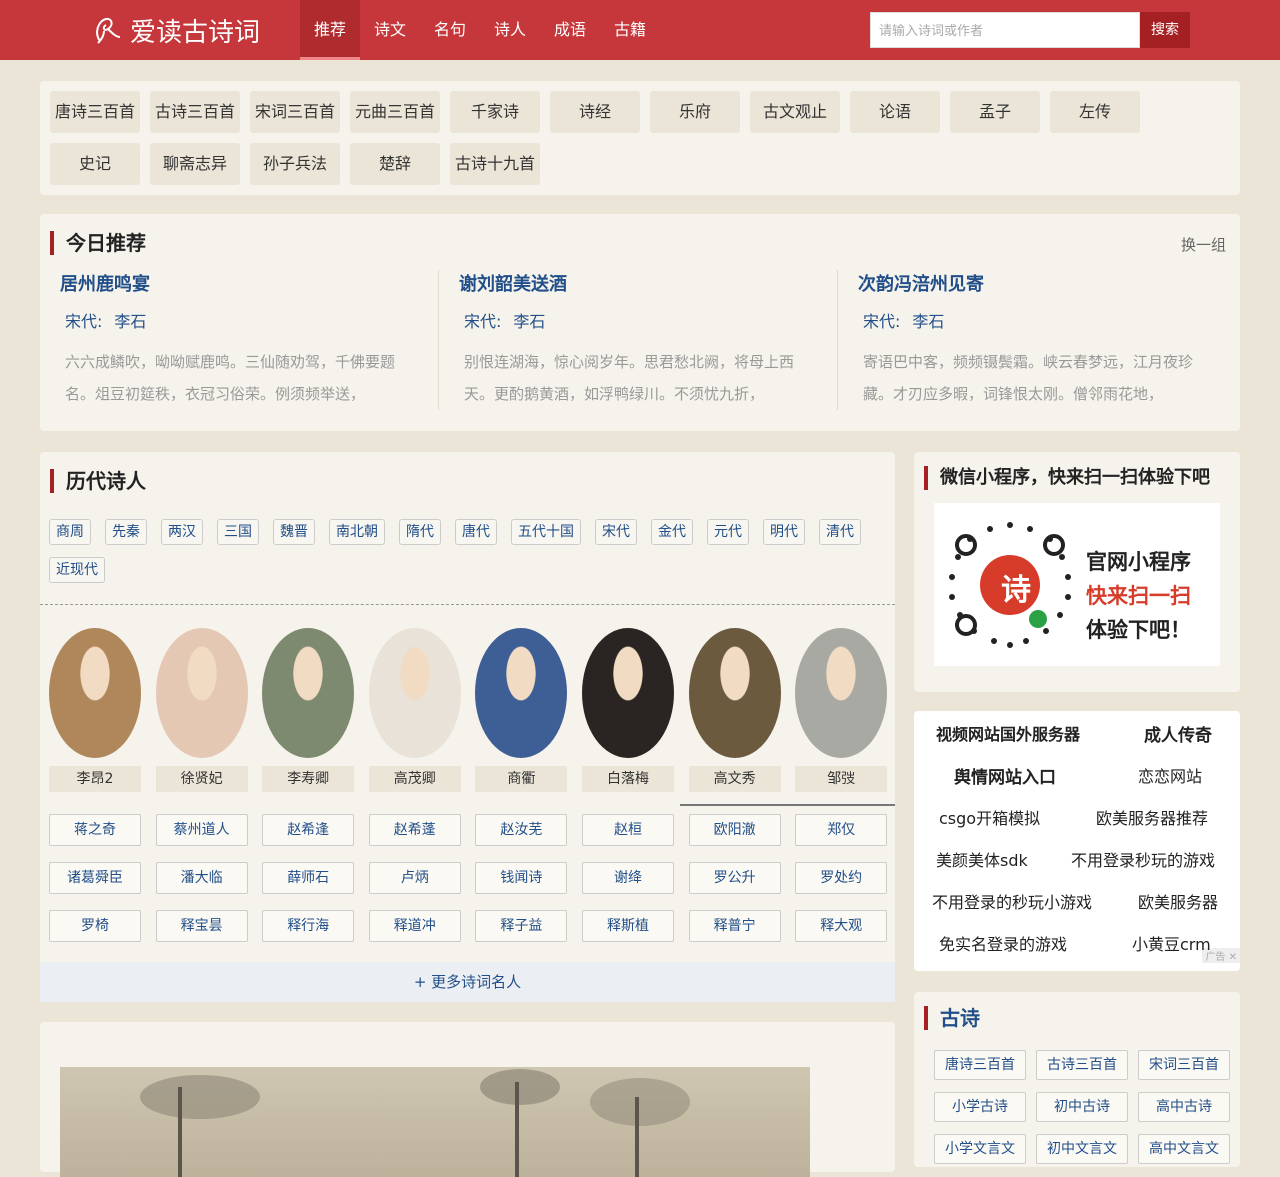  I want to click on poet-link: 释子益, so click(521, 926).